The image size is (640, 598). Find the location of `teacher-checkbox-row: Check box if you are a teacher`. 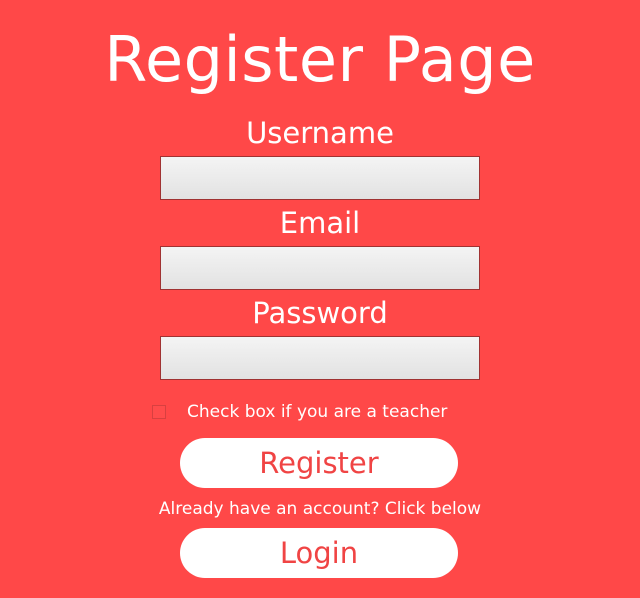

teacher-checkbox-row: Check box if you are a teacher is located at coordinates (298, 412).